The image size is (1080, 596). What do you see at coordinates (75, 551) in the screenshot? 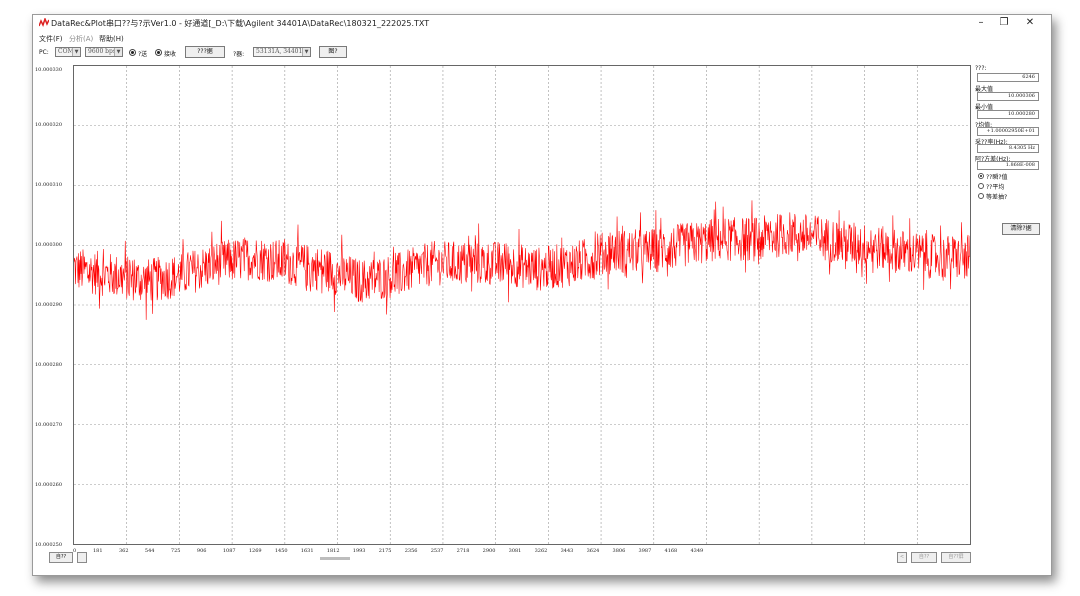
I see `x-tick-label: 0` at bounding box center [75, 551].